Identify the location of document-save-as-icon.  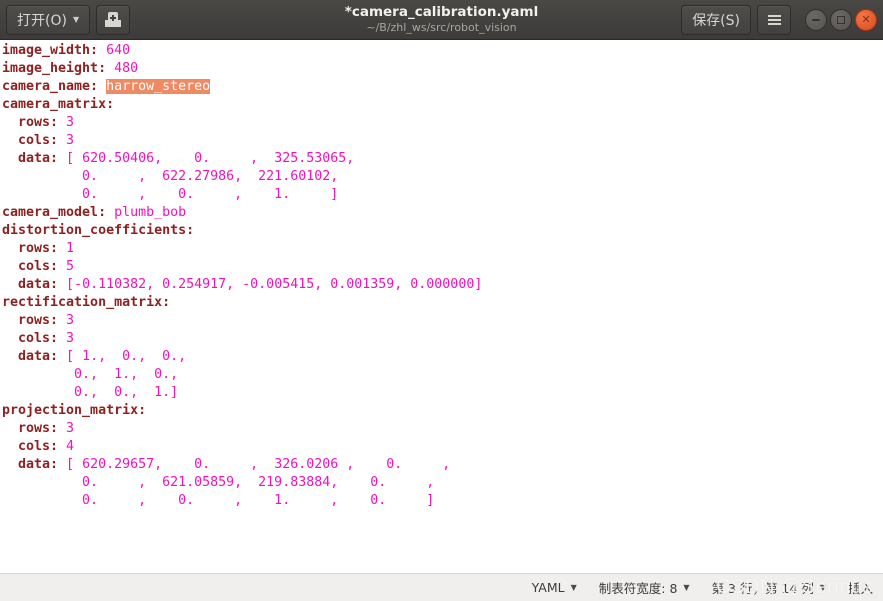
(113, 19).